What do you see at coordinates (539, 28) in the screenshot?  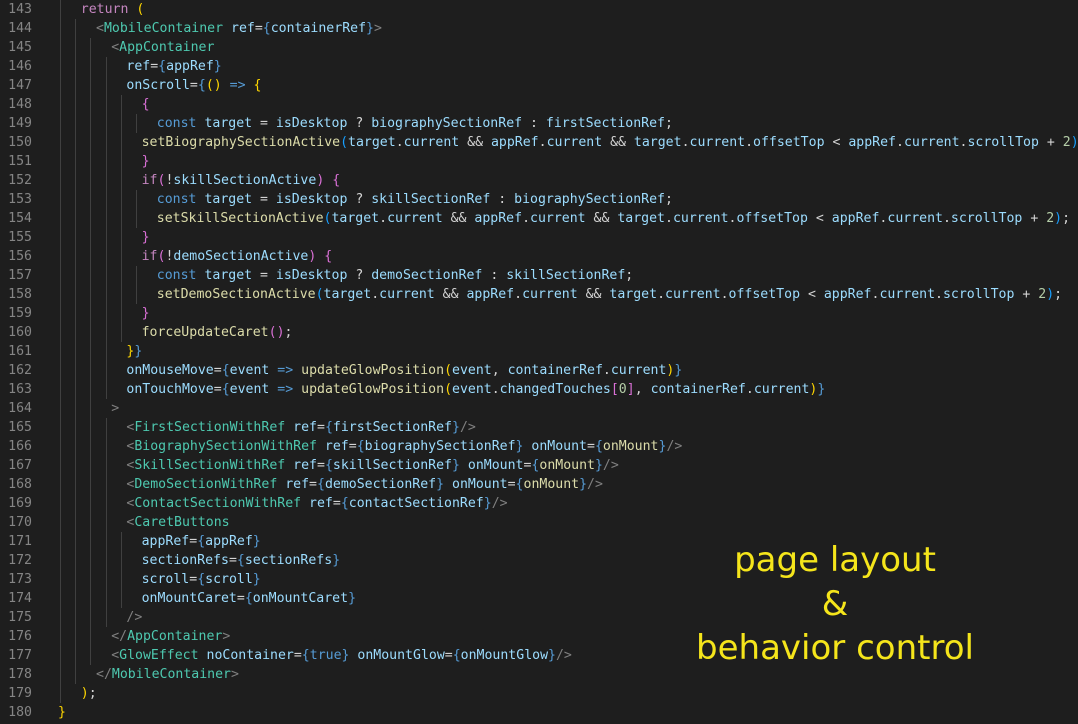 I see `code-line: 144 <MobileContainer ref={containerRef}>` at bounding box center [539, 28].